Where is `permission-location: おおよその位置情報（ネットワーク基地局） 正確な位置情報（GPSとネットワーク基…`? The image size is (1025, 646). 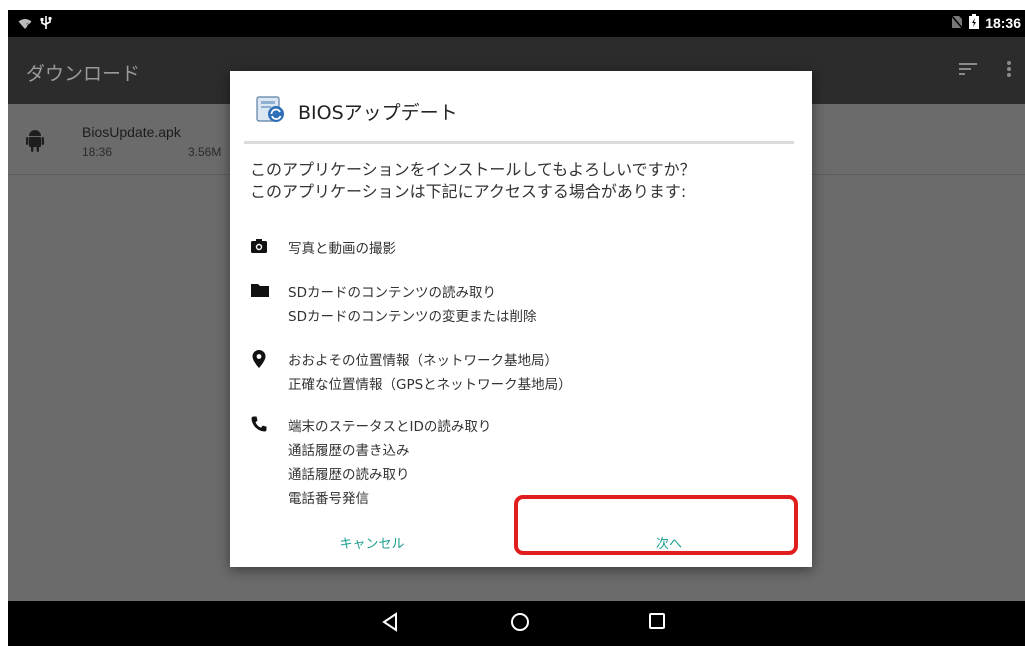 permission-location: おおよその位置情報（ネットワーク基地局） 正確な位置情報（GPSとネットワーク基… is located at coordinates (411, 373).